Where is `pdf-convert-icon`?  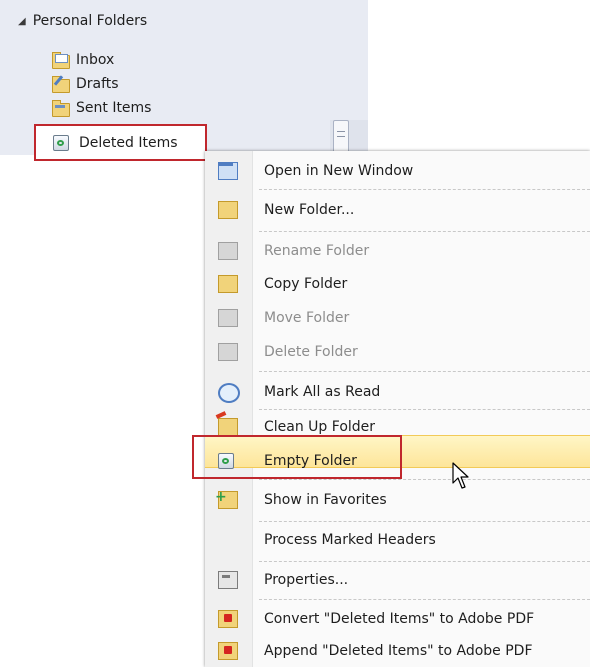
pdf-convert-icon is located at coordinates (228, 619).